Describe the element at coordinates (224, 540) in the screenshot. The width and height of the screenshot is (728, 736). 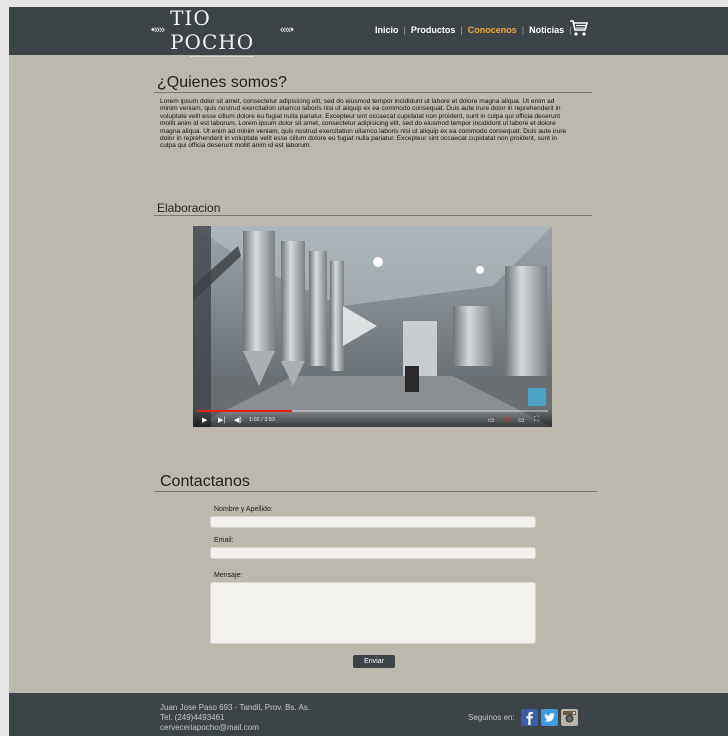
I see `email-label: Email:` at that location.